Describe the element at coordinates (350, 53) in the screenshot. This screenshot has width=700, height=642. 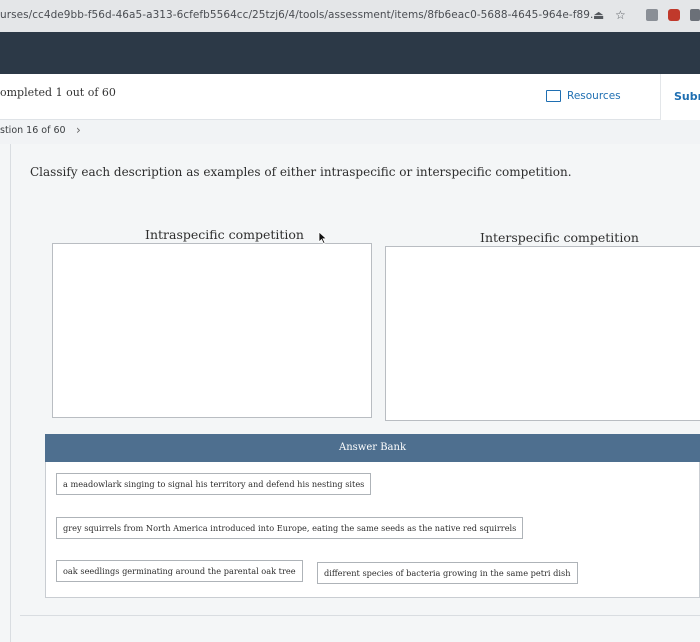
I see `app-top-band` at that location.